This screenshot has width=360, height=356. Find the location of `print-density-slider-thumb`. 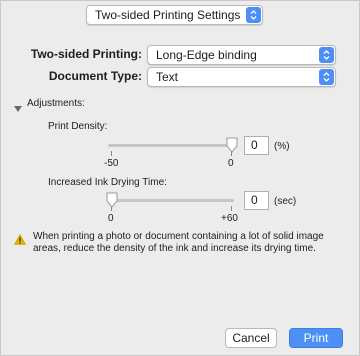

print-density-slider-thumb is located at coordinates (232, 147).